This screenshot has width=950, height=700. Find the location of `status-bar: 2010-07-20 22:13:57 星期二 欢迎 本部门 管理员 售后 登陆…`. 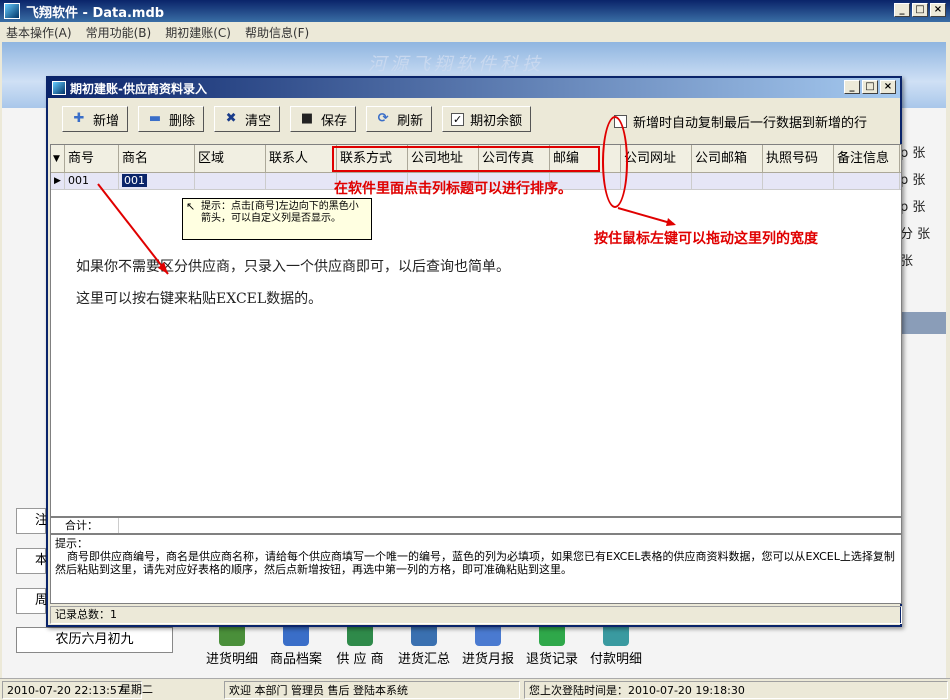

status-bar: 2010-07-20 22:13:57 星期二 欢迎 本部门 管理员 售后 登陆… is located at coordinates (475, 689).